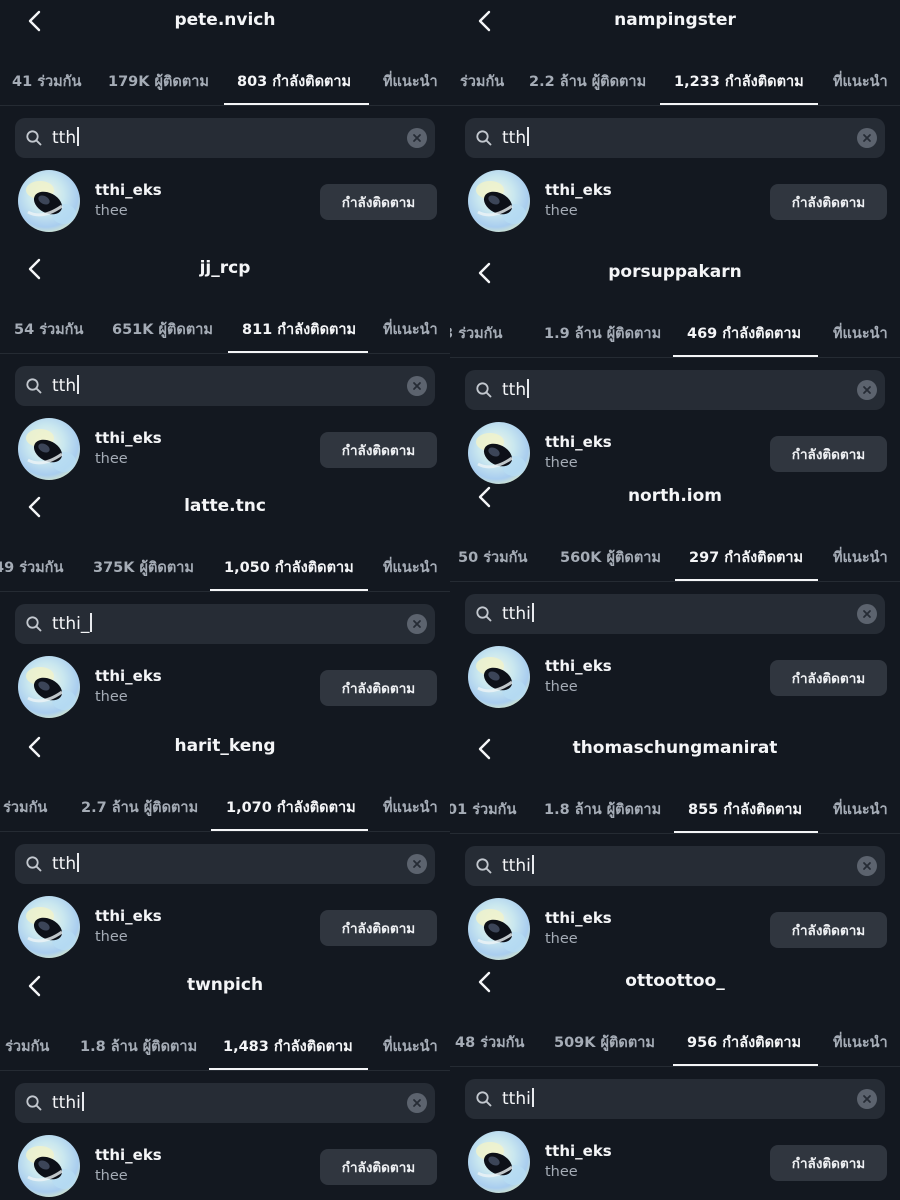 This screenshot has width=900, height=1200. What do you see at coordinates (139, 807) in the screenshot?
I see `tab-followers: 2.7 ล้าน ผู้ติดตาม` at bounding box center [139, 807].